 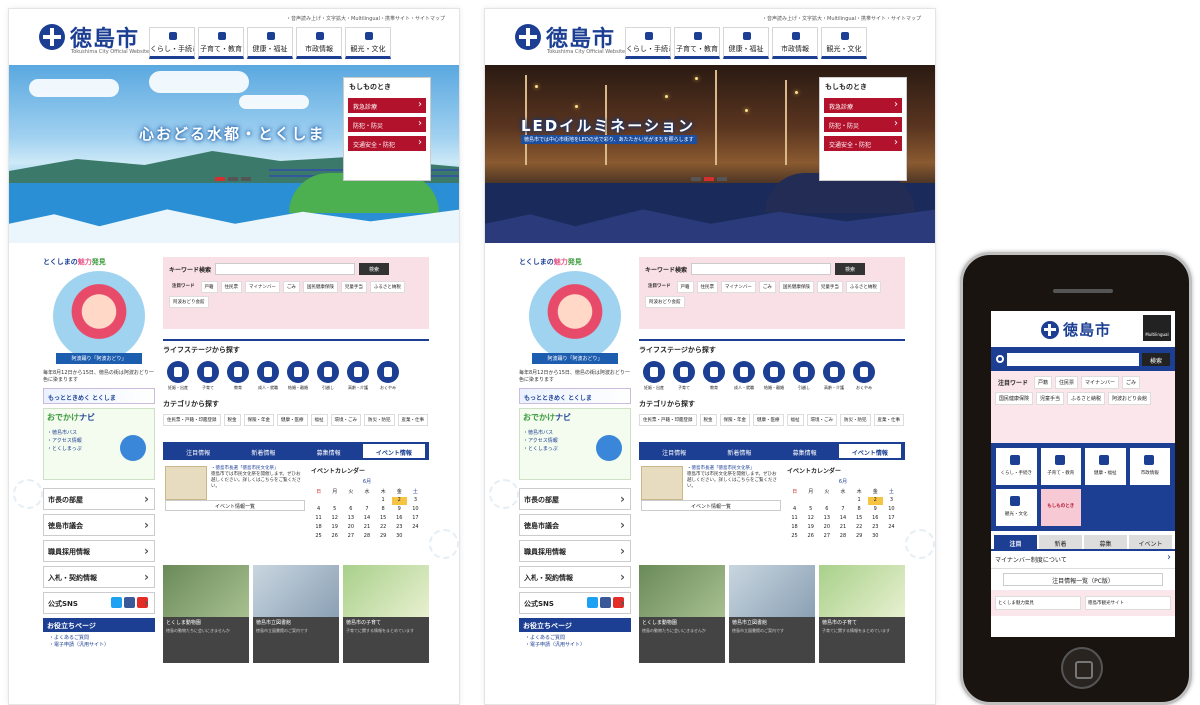 What do you see at coordinates (575, 638) in the screenshot?
I see `faq-link: ・よくあるご質問` at bounding box center [575, 638].